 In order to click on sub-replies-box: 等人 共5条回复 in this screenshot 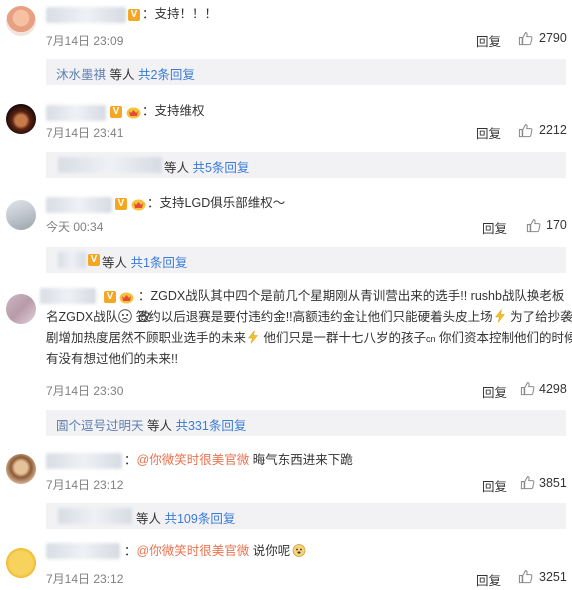, I will do `click(306, 165)`.